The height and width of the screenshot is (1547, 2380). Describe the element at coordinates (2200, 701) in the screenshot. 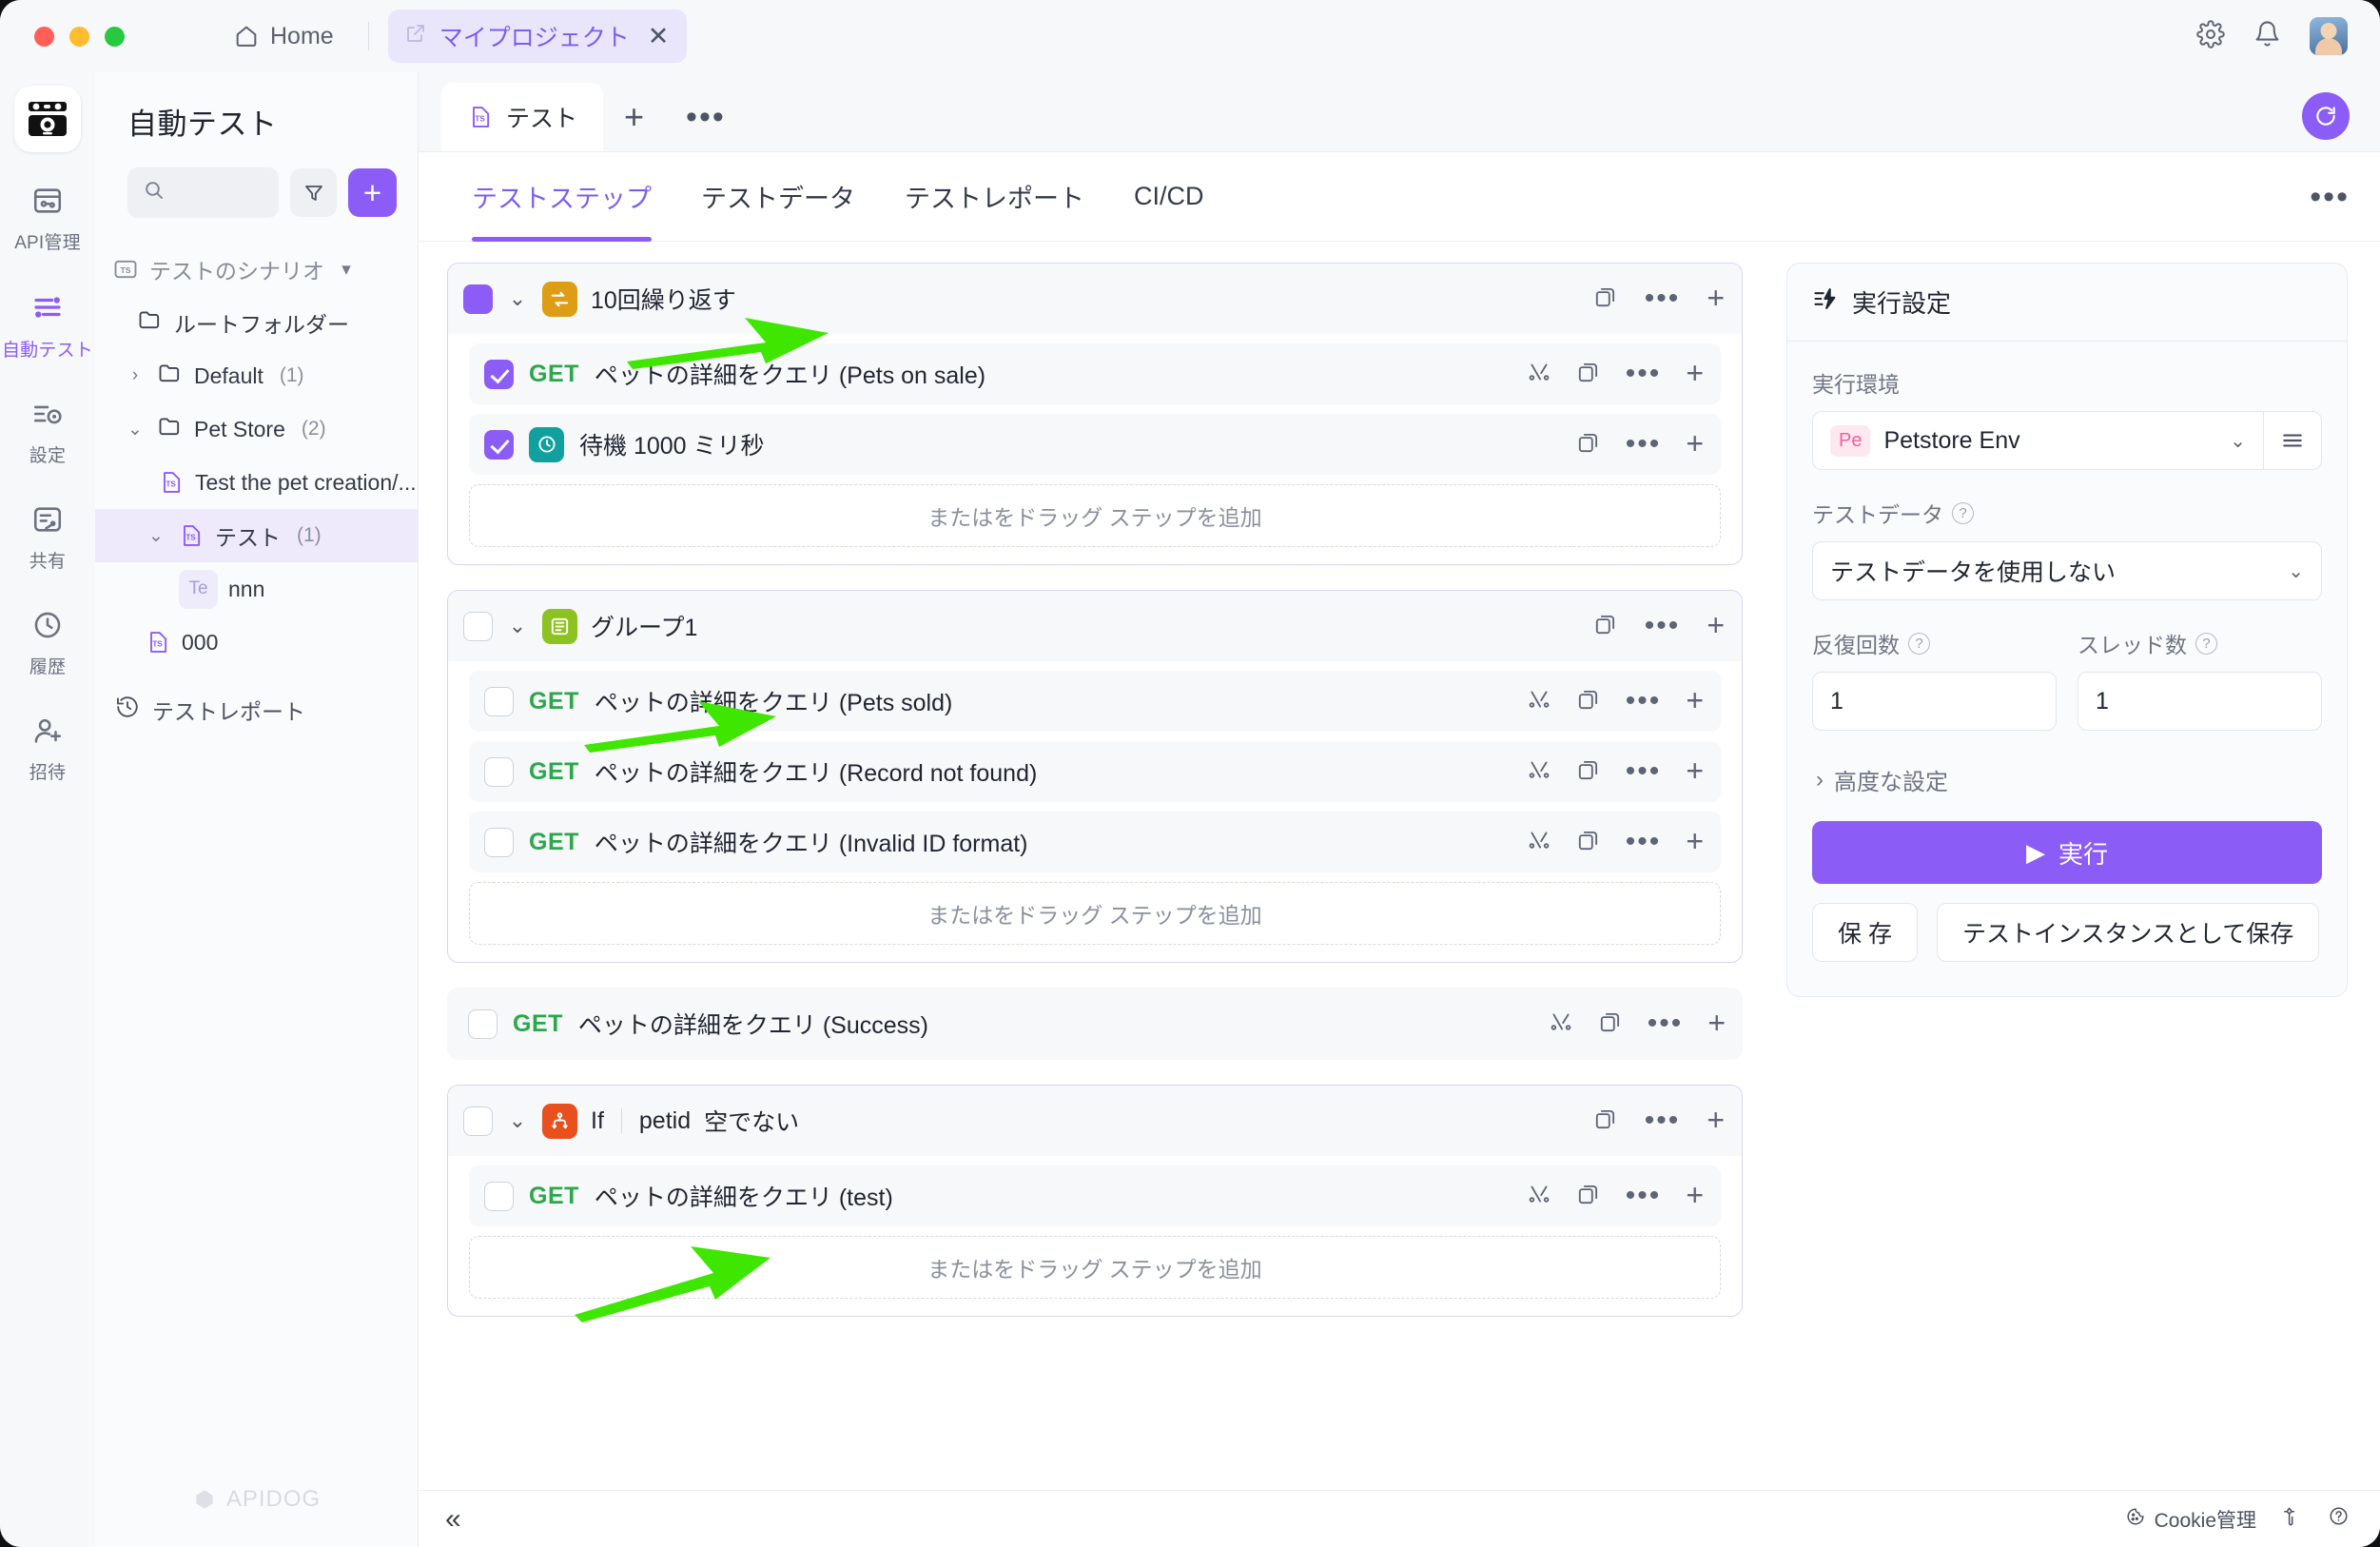

I see `threads-input: 1` at that location.